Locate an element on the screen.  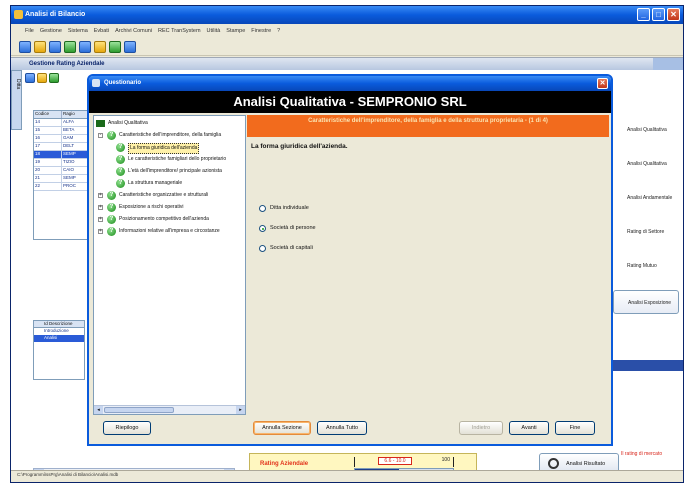
menu-utilita: Utilità is located at coordinates (214, 31).